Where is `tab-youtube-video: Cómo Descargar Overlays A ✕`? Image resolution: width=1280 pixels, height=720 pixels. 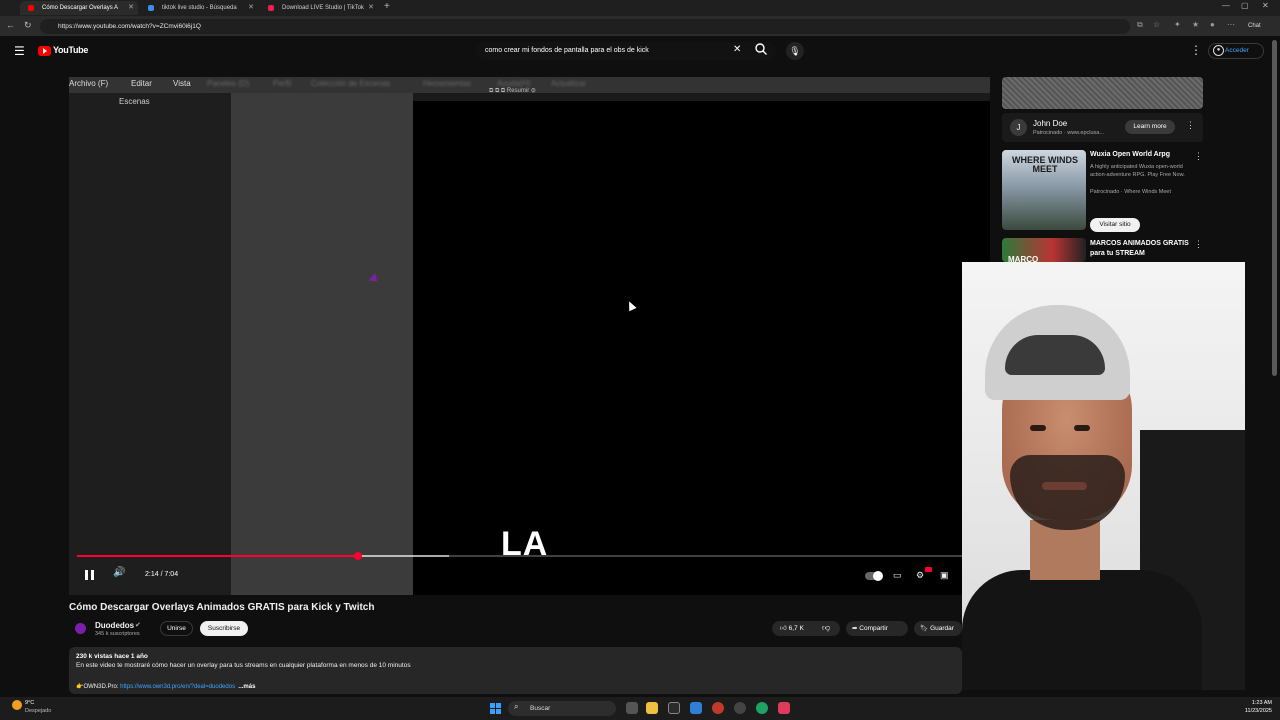 tab-youtube-video: Cómo Descargar Overlays A ✕ is located at coordinates (79, 8).